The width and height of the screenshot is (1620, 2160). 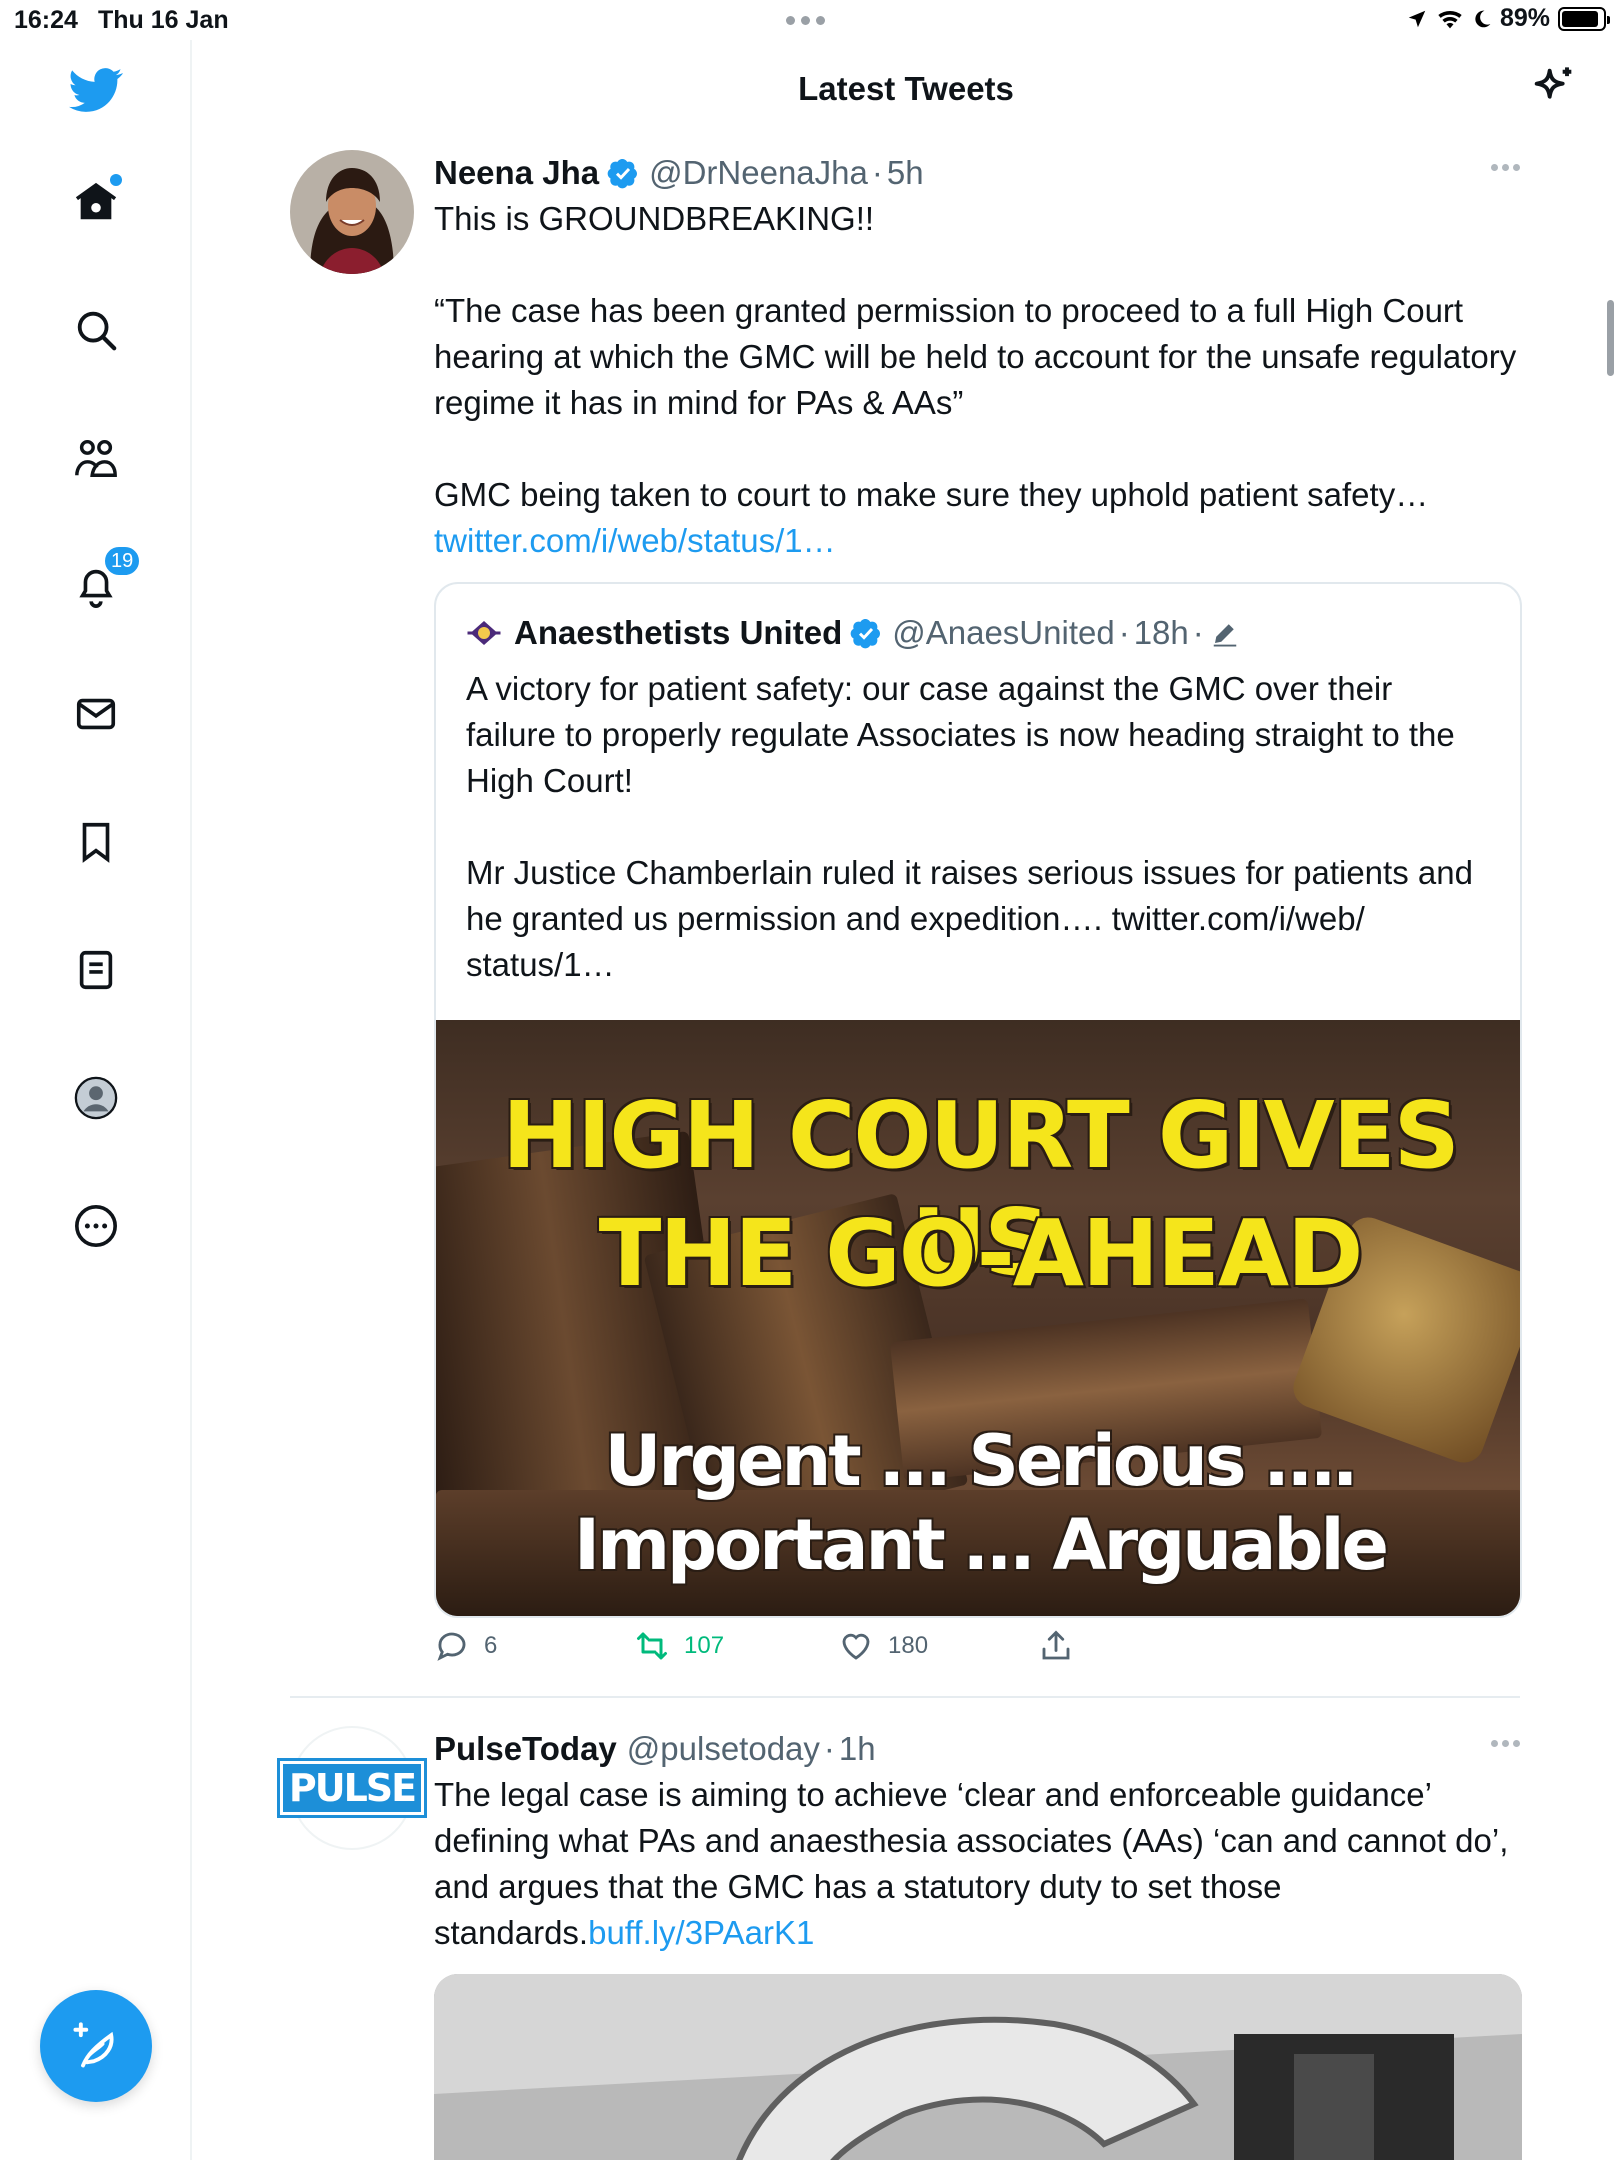 What do you see at coordinates (1524, 18) in the screenshot?
I see `battery-percent: 89%` at bounding box center [1524, 18].